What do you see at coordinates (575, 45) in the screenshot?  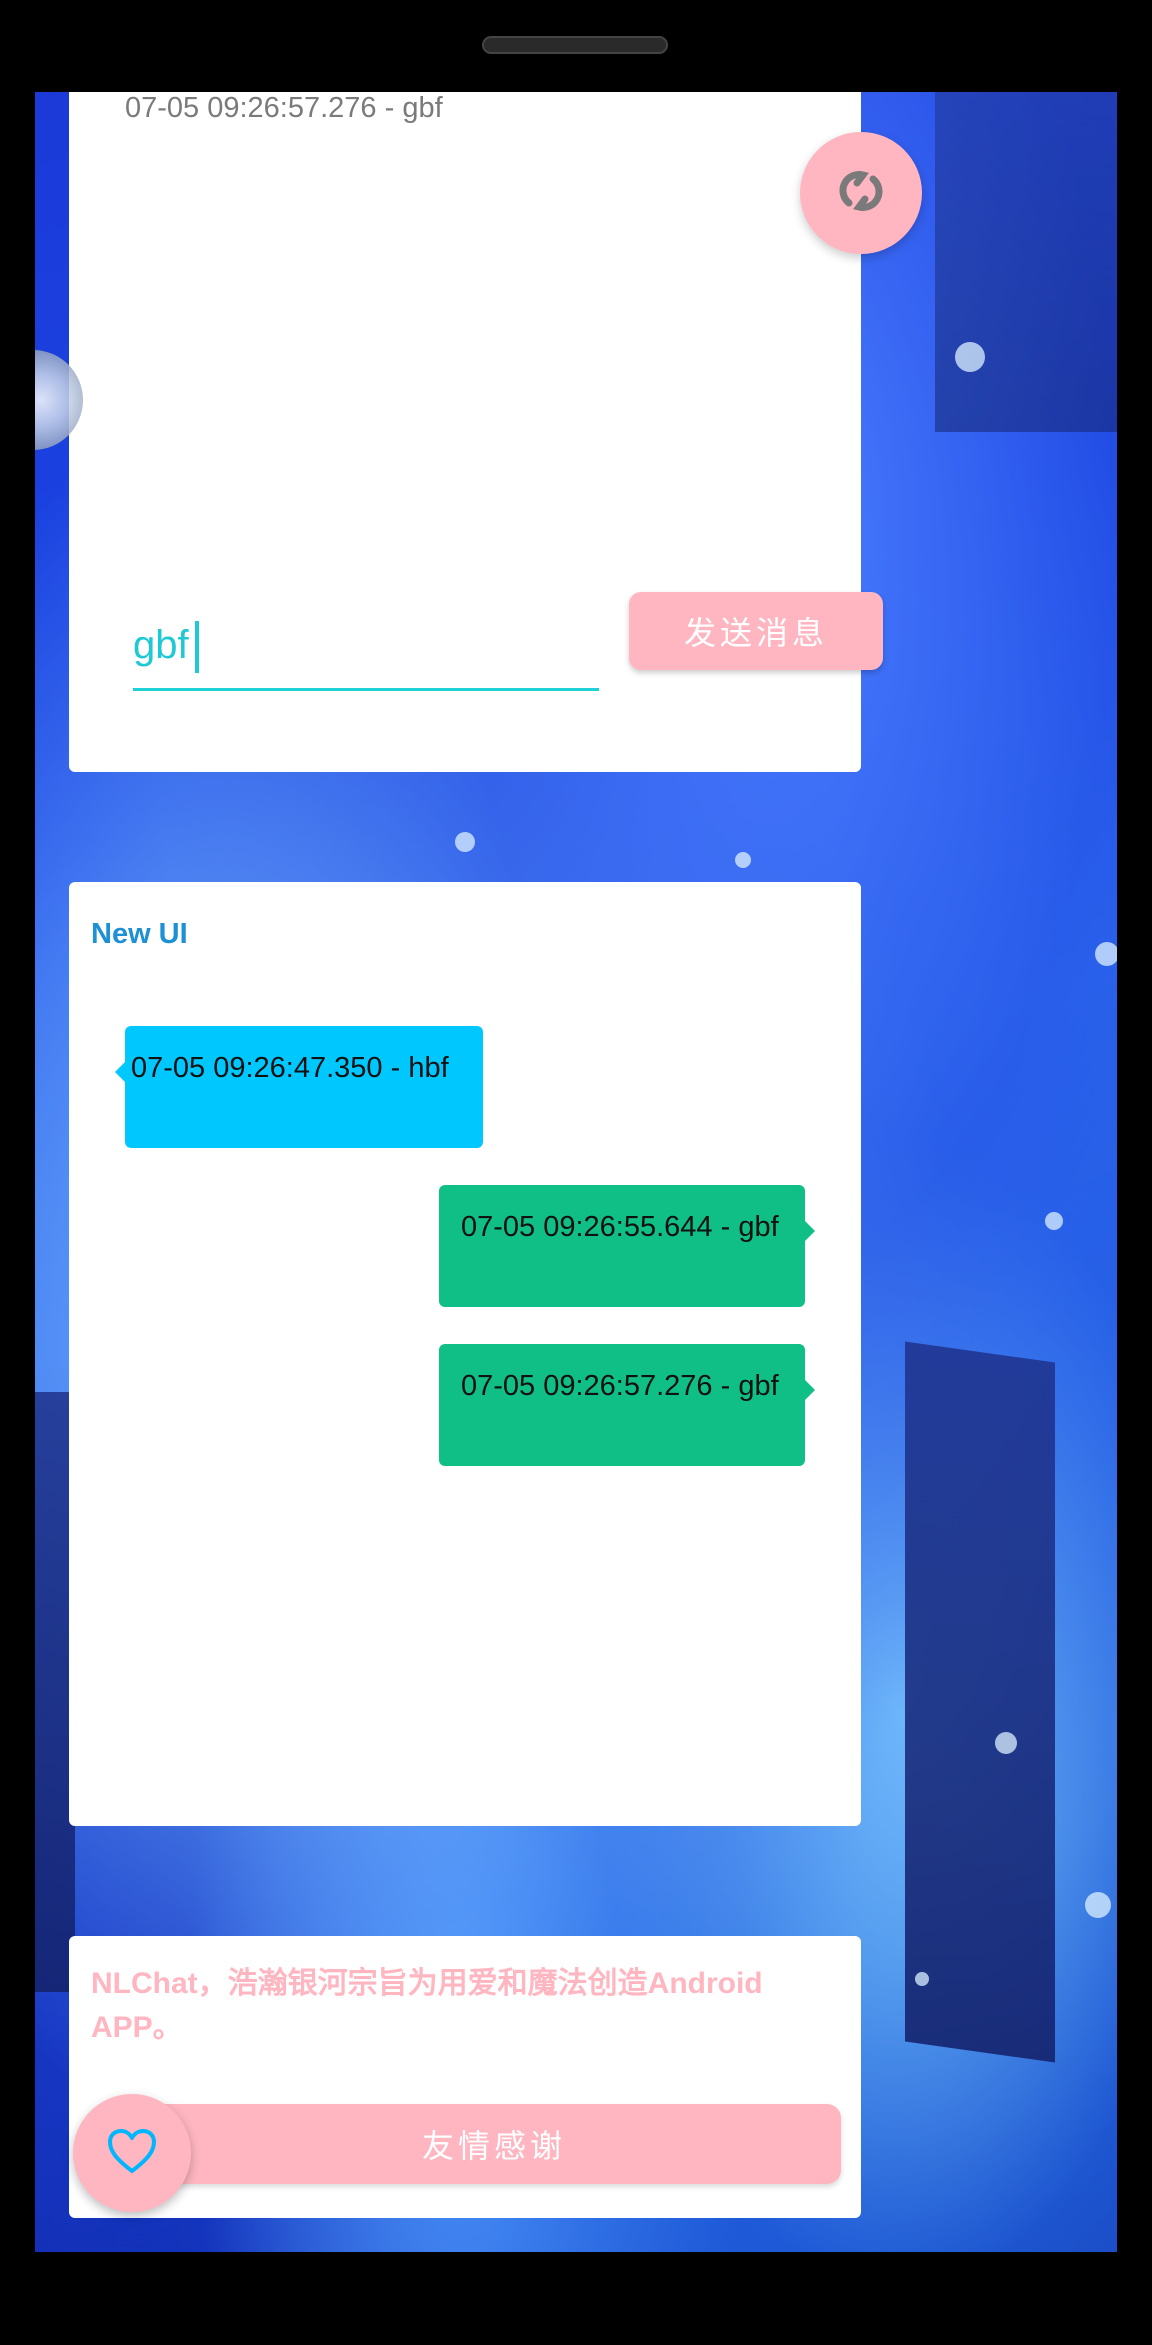 I see `speaker-grille` at bounding box center [575, 45].